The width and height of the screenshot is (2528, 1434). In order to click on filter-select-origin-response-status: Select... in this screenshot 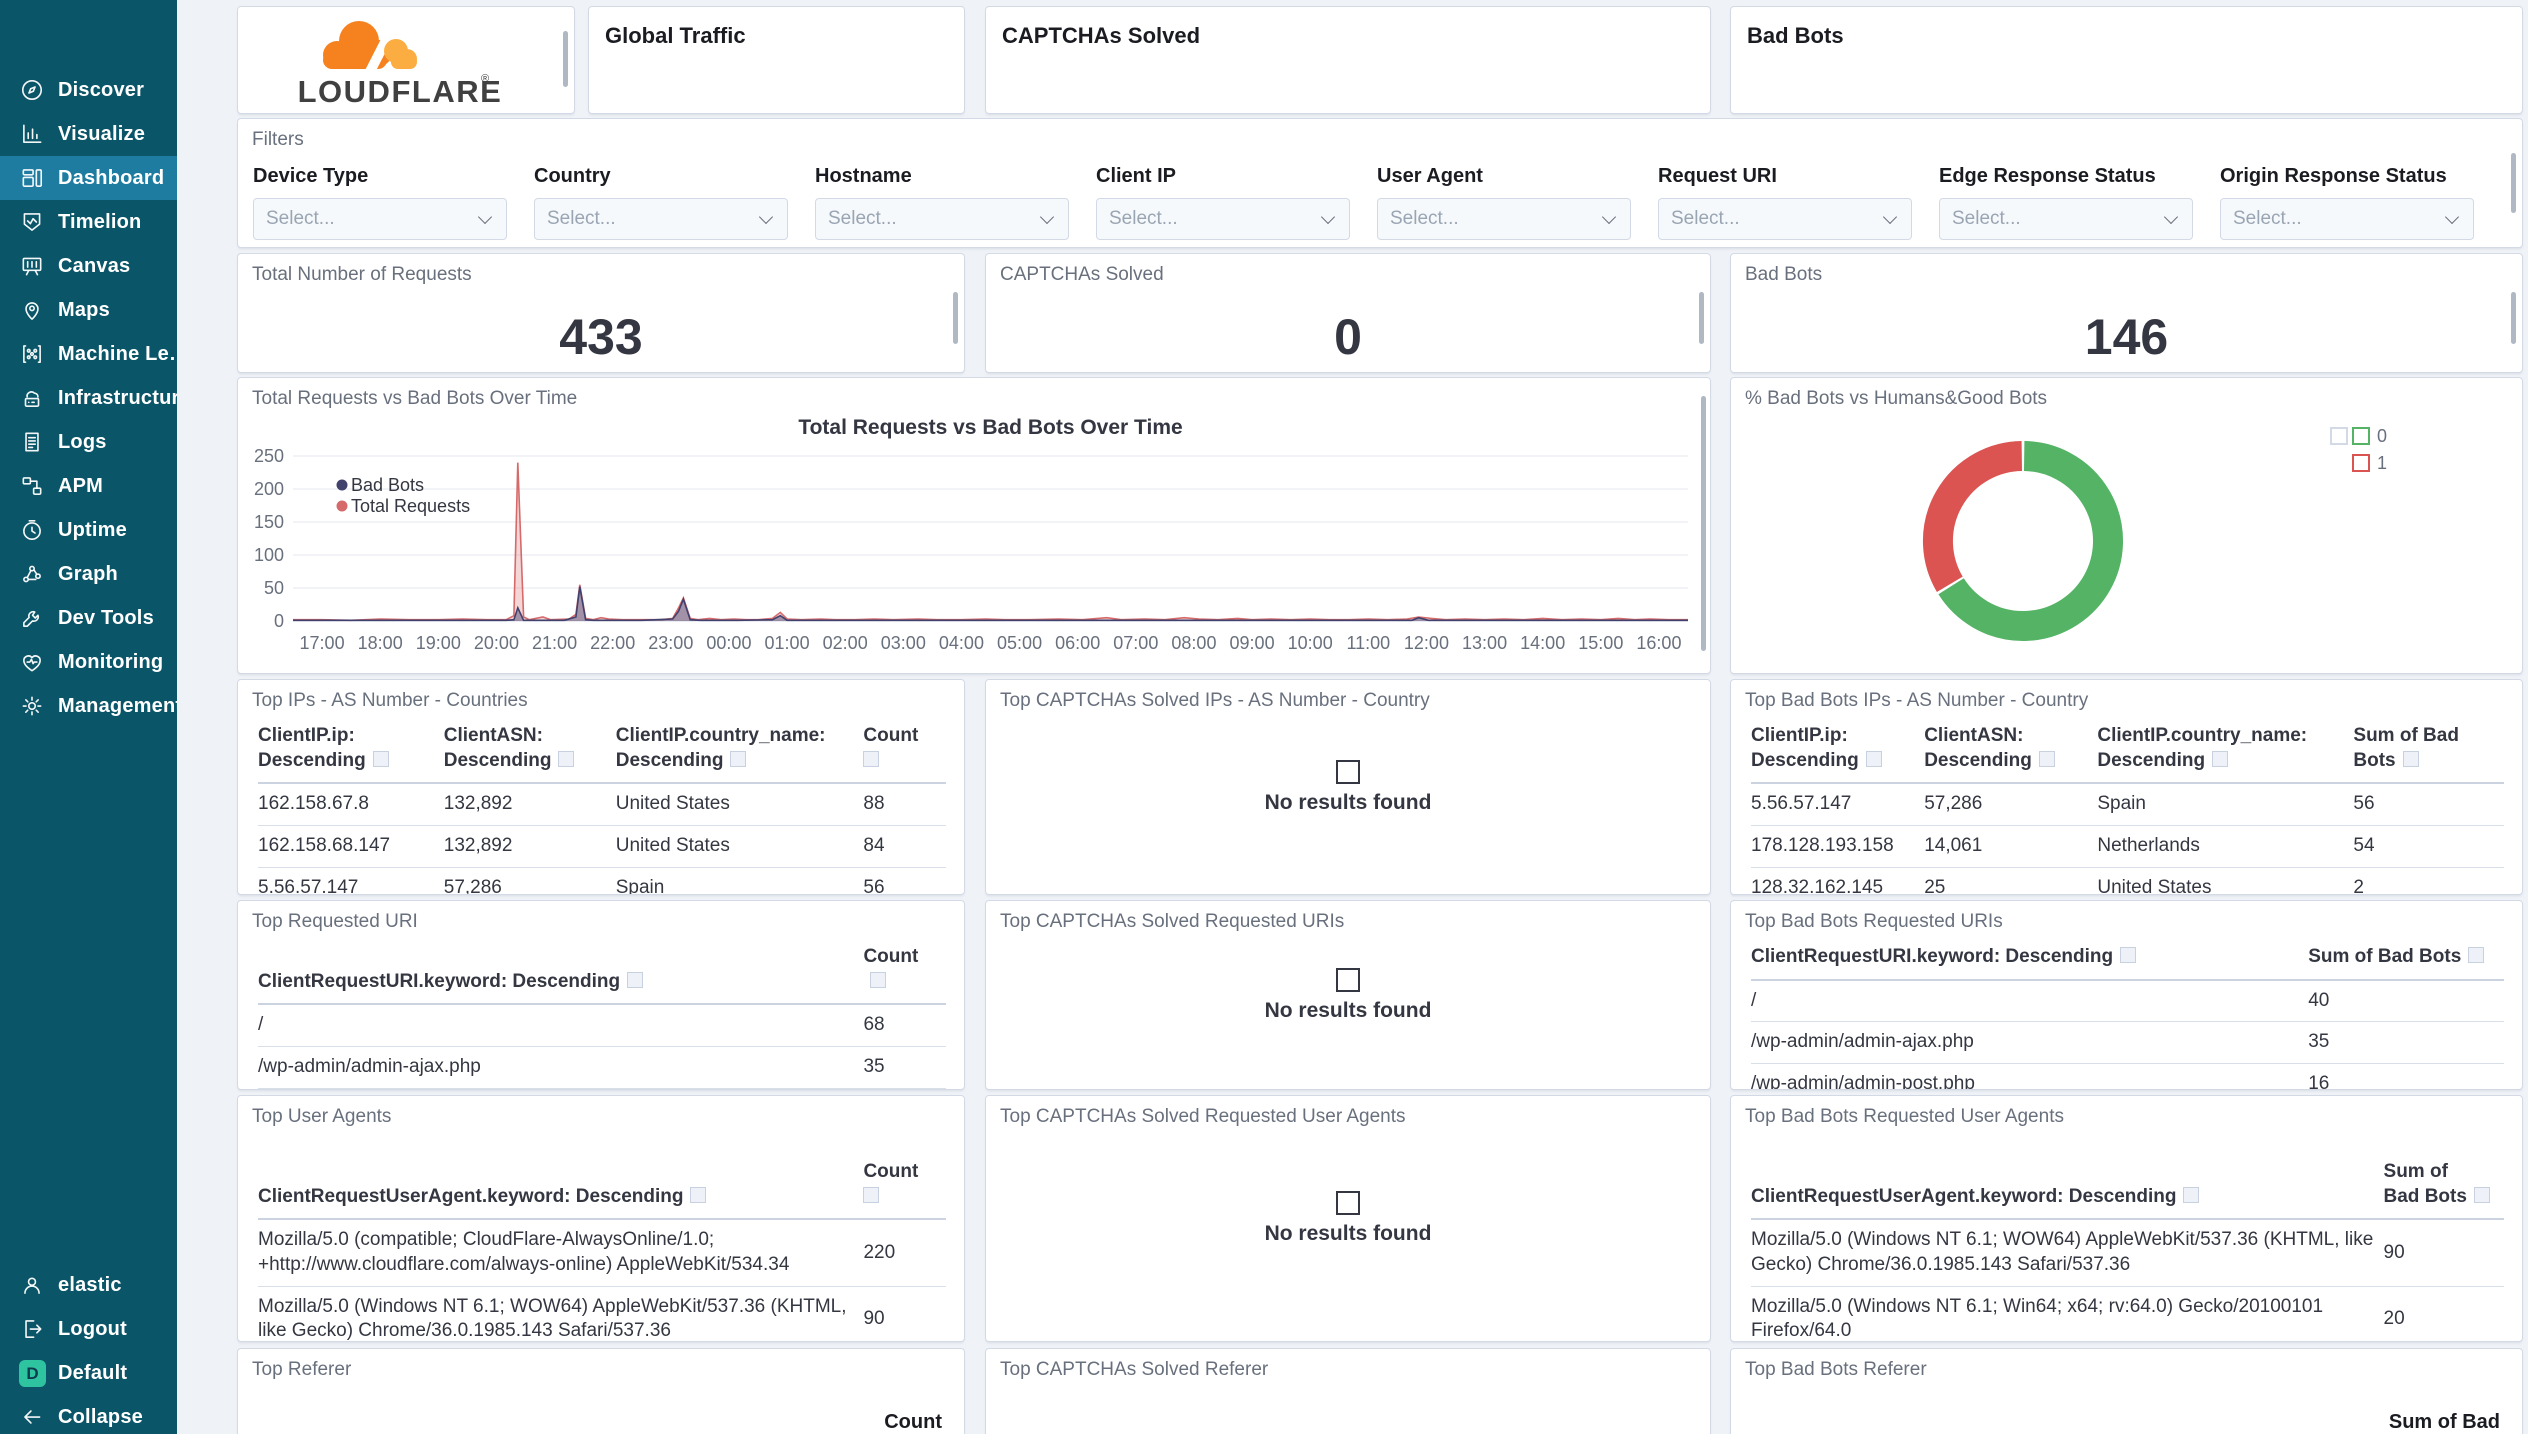, I will do `click(2347, 219)`.